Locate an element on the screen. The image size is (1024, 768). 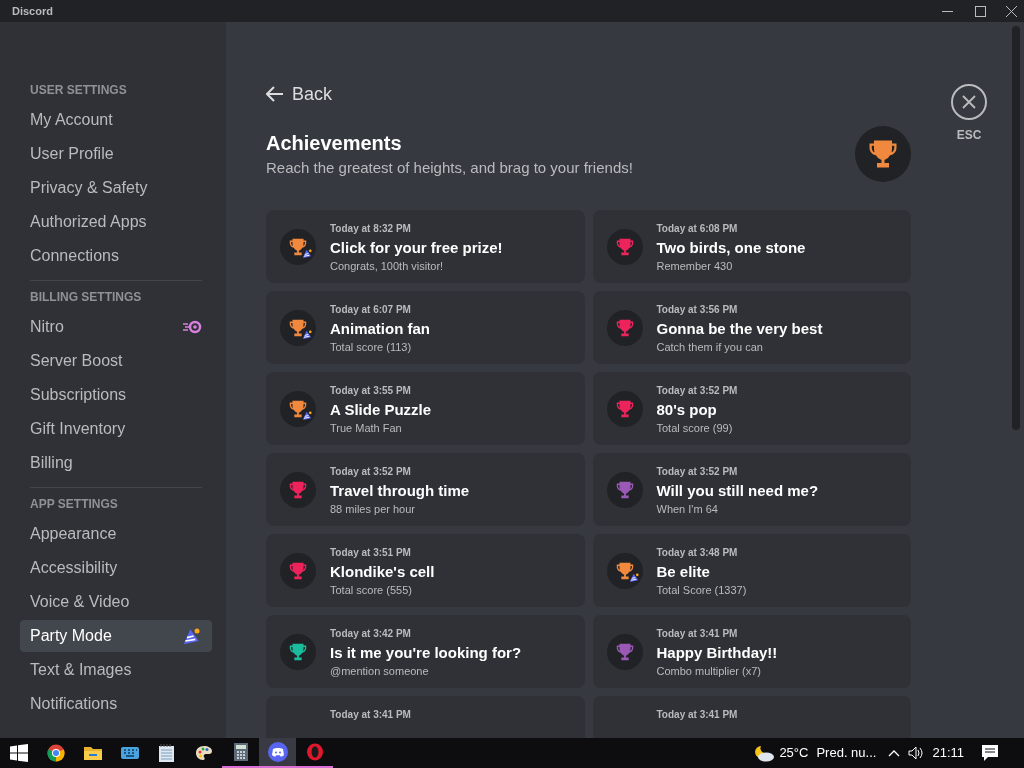
achievement-time: Today at 8:32 PM is located at coordinates (371, 229).